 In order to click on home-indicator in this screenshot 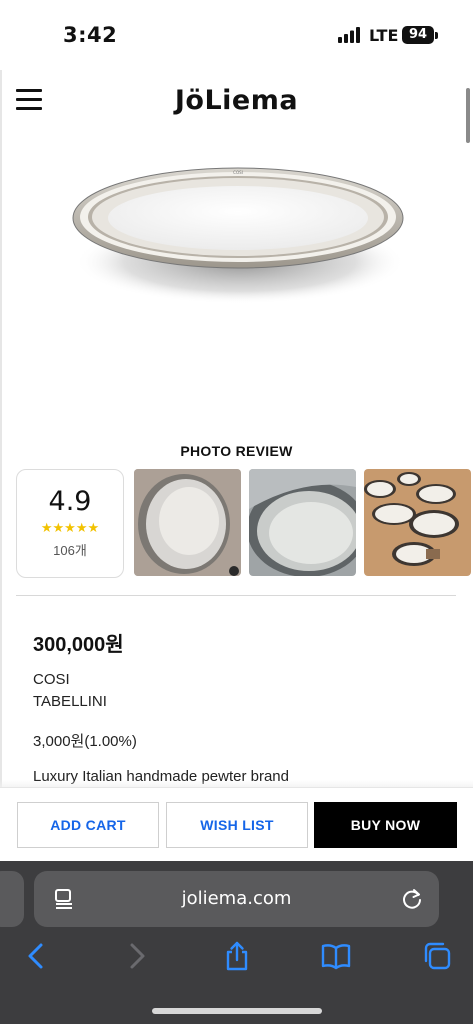, I will do `click(237, 1011)`.